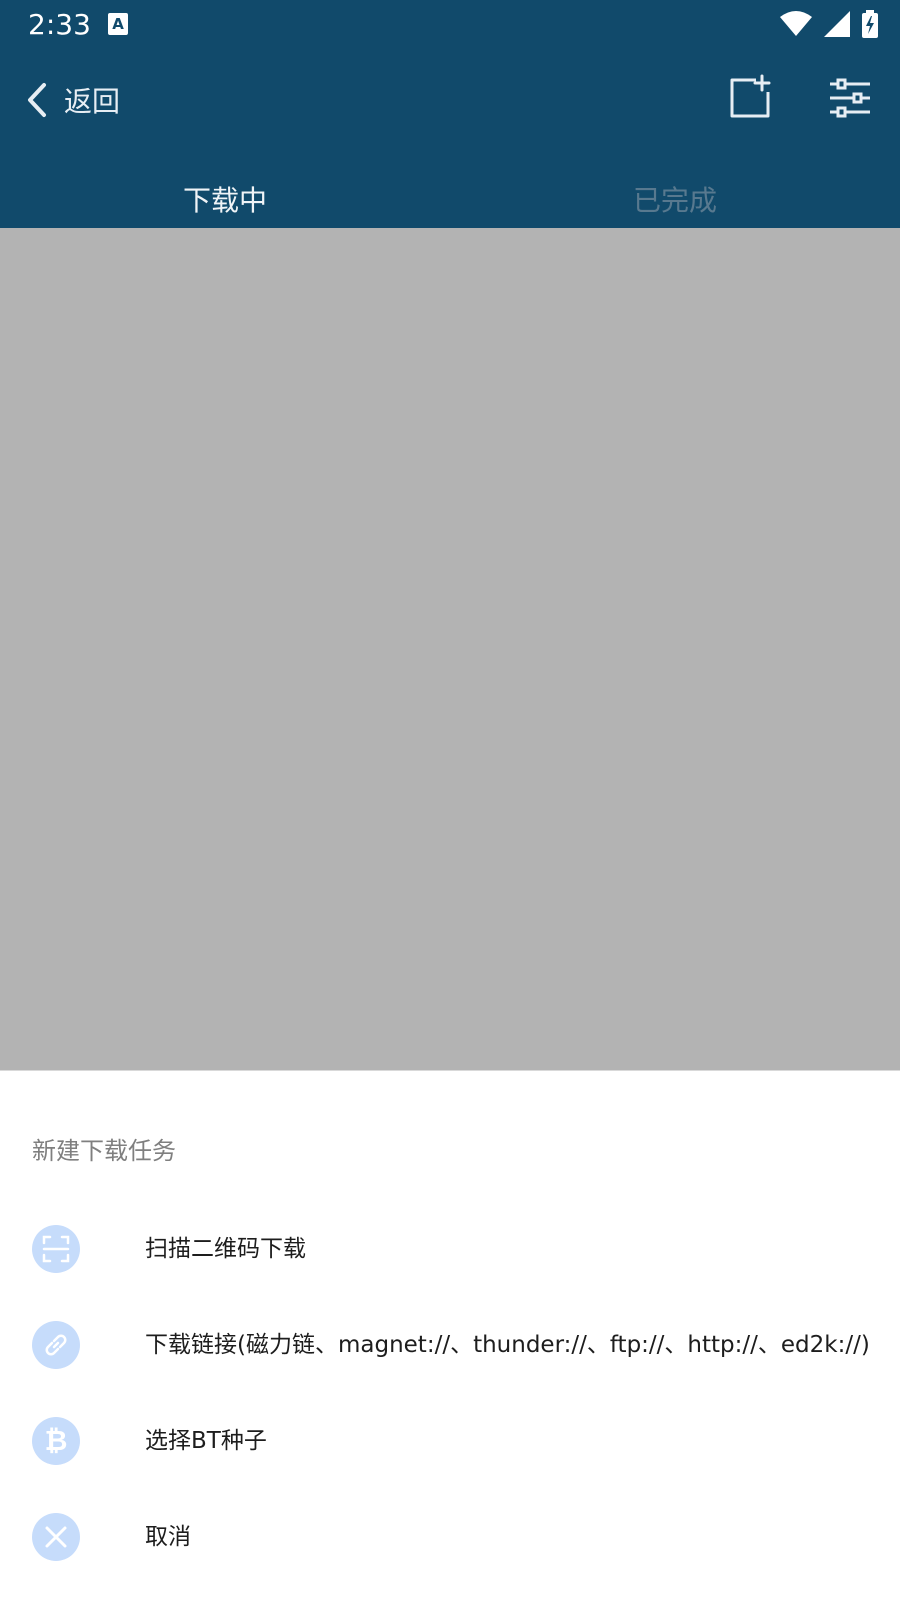  Describe the element at coordinates (837, 24) in the screenshot. I see `signal-icon` at that location.